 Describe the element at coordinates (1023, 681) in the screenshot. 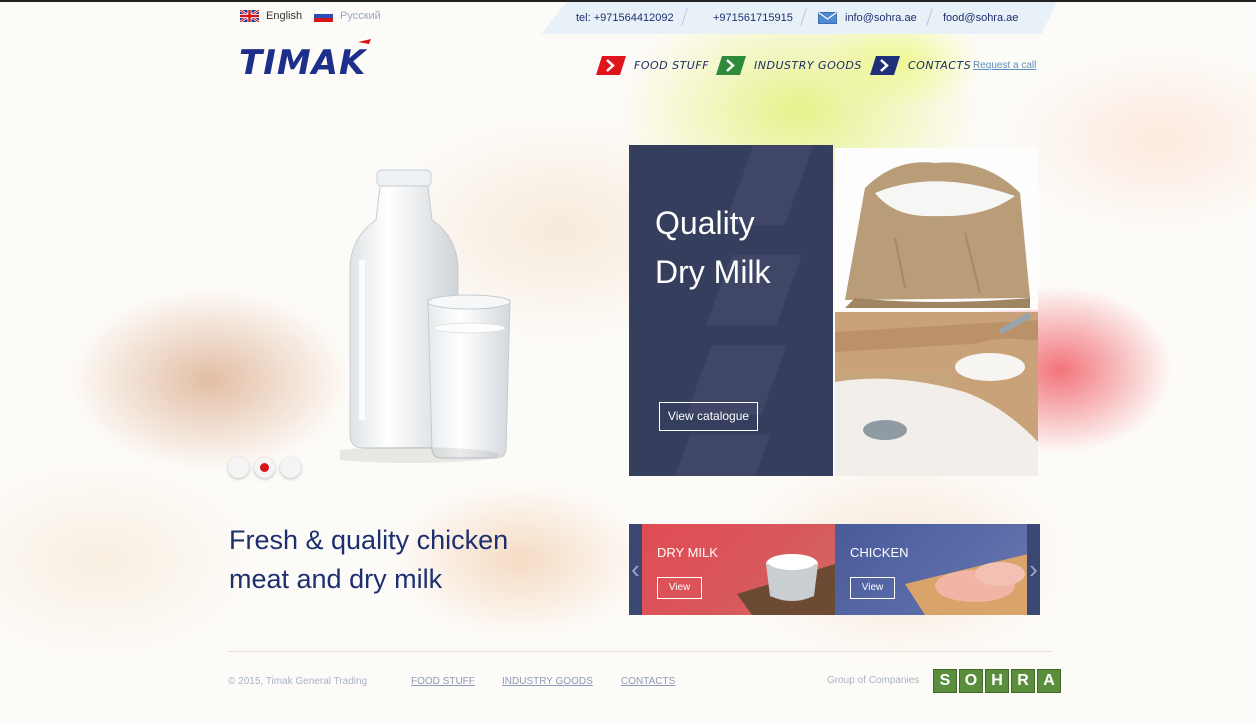

I see `sohra-letter: R` at that location.